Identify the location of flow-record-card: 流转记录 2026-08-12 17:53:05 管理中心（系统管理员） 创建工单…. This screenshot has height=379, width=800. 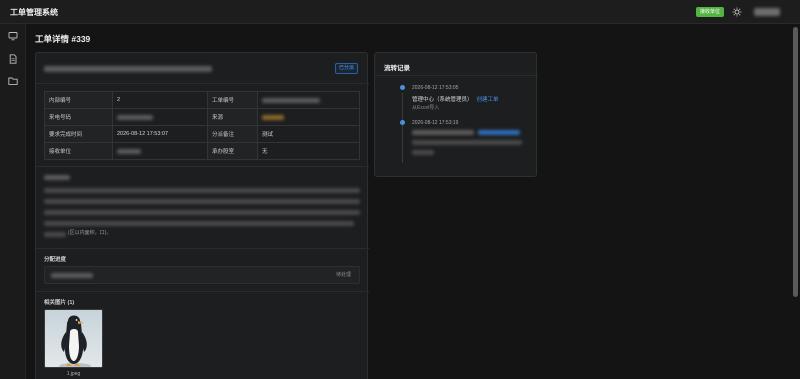
(456, 114).